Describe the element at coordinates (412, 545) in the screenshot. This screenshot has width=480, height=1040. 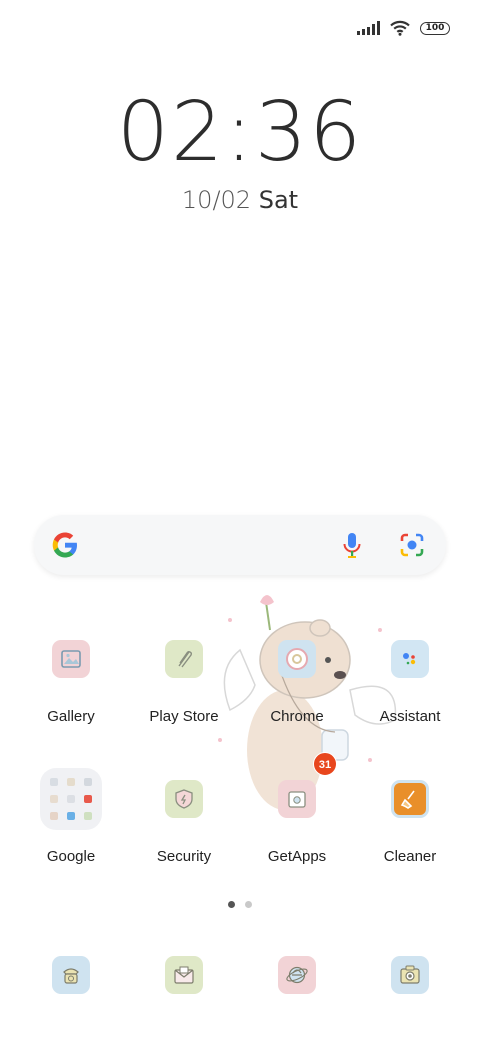
I see `google-lens-icon` at that location.